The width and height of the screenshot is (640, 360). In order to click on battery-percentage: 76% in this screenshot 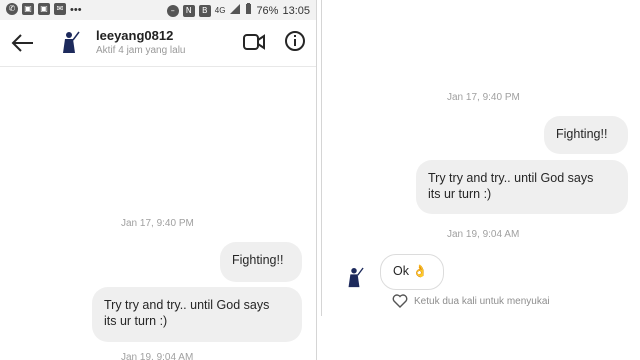, I will do `click(267, 10)`.